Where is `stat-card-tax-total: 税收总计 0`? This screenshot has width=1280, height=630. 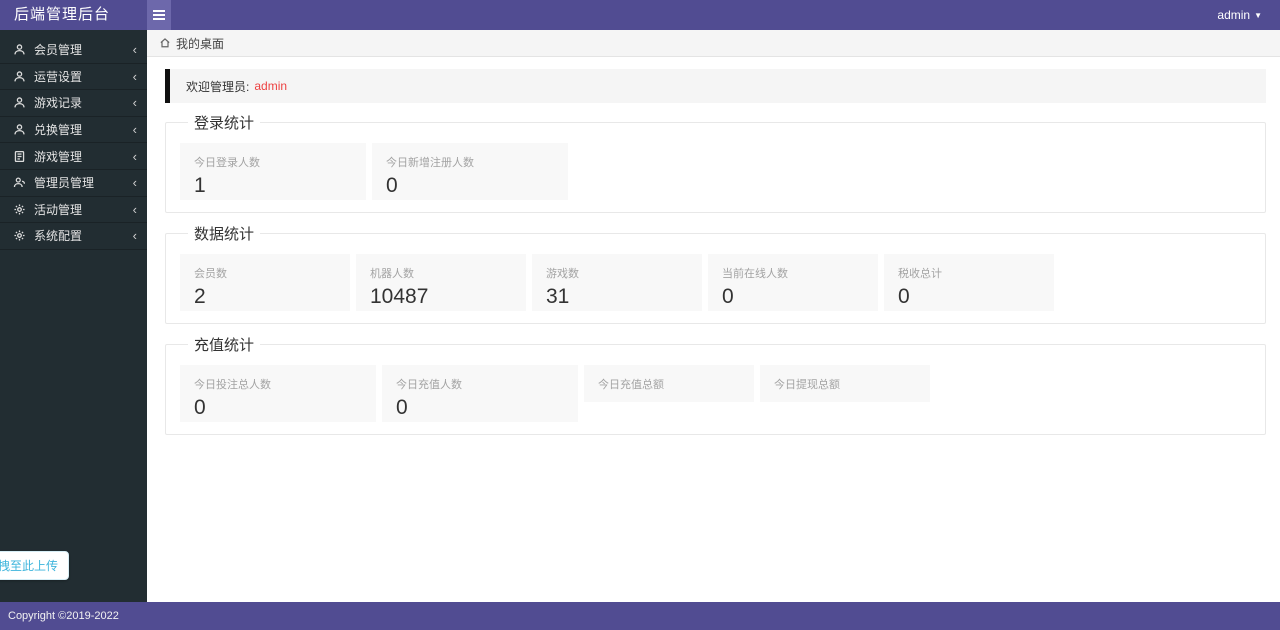
stat-card-tax-total: 税收总计 0 is located at coordinates (969, 282).